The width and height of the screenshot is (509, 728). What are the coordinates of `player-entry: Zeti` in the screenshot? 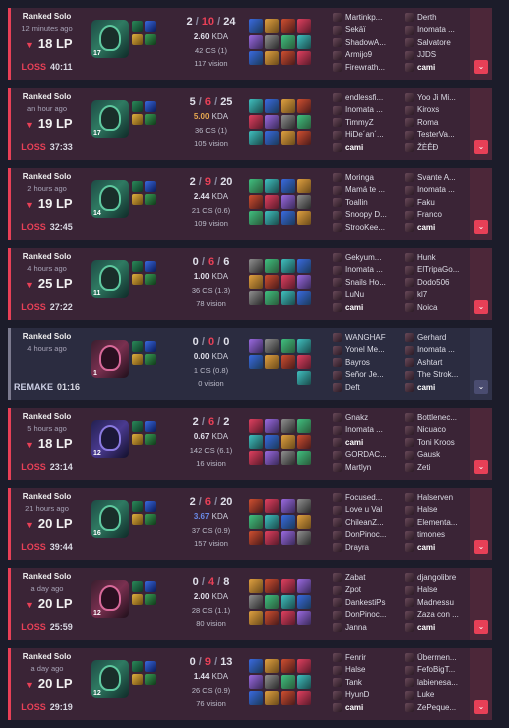 It's located at (439, 468).